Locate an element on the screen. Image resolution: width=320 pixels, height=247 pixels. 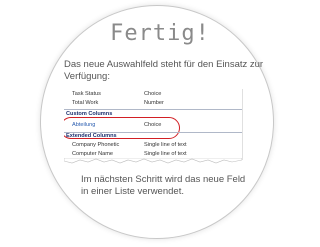
table-row: Total Work Number is located at coordinates (153, 104).